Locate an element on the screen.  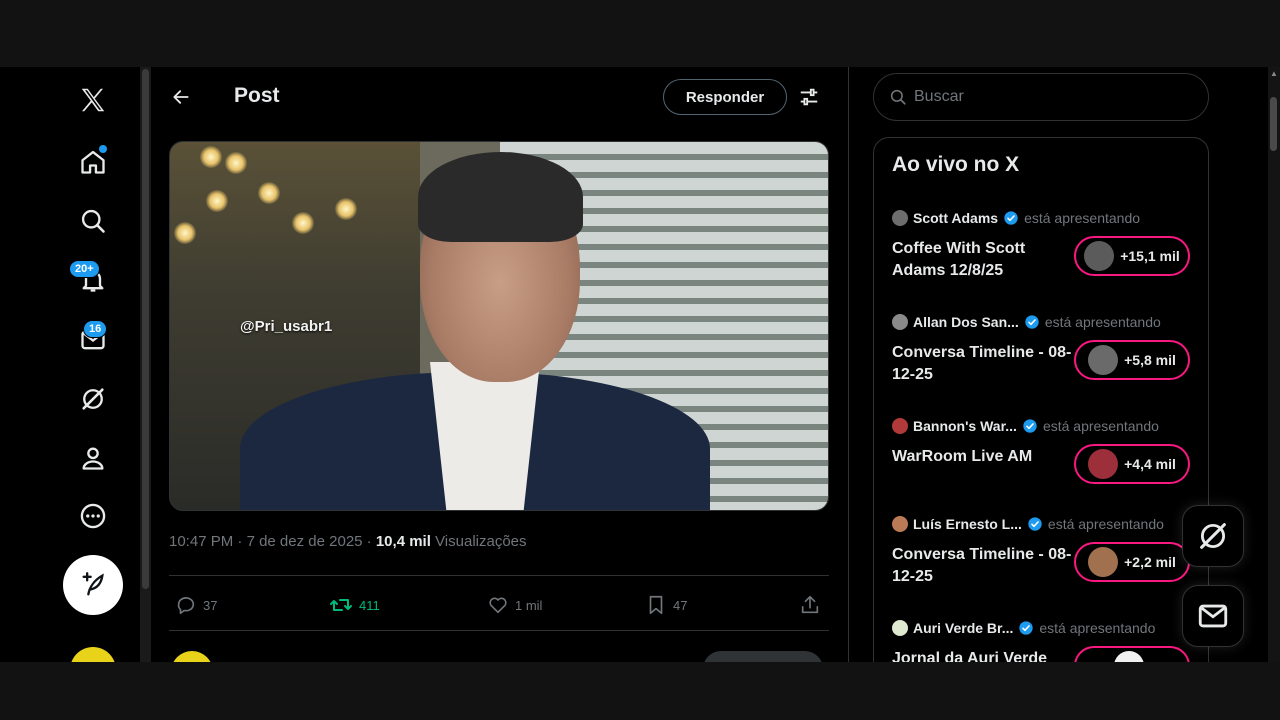
search-box is located at coordinates (1041, 97).